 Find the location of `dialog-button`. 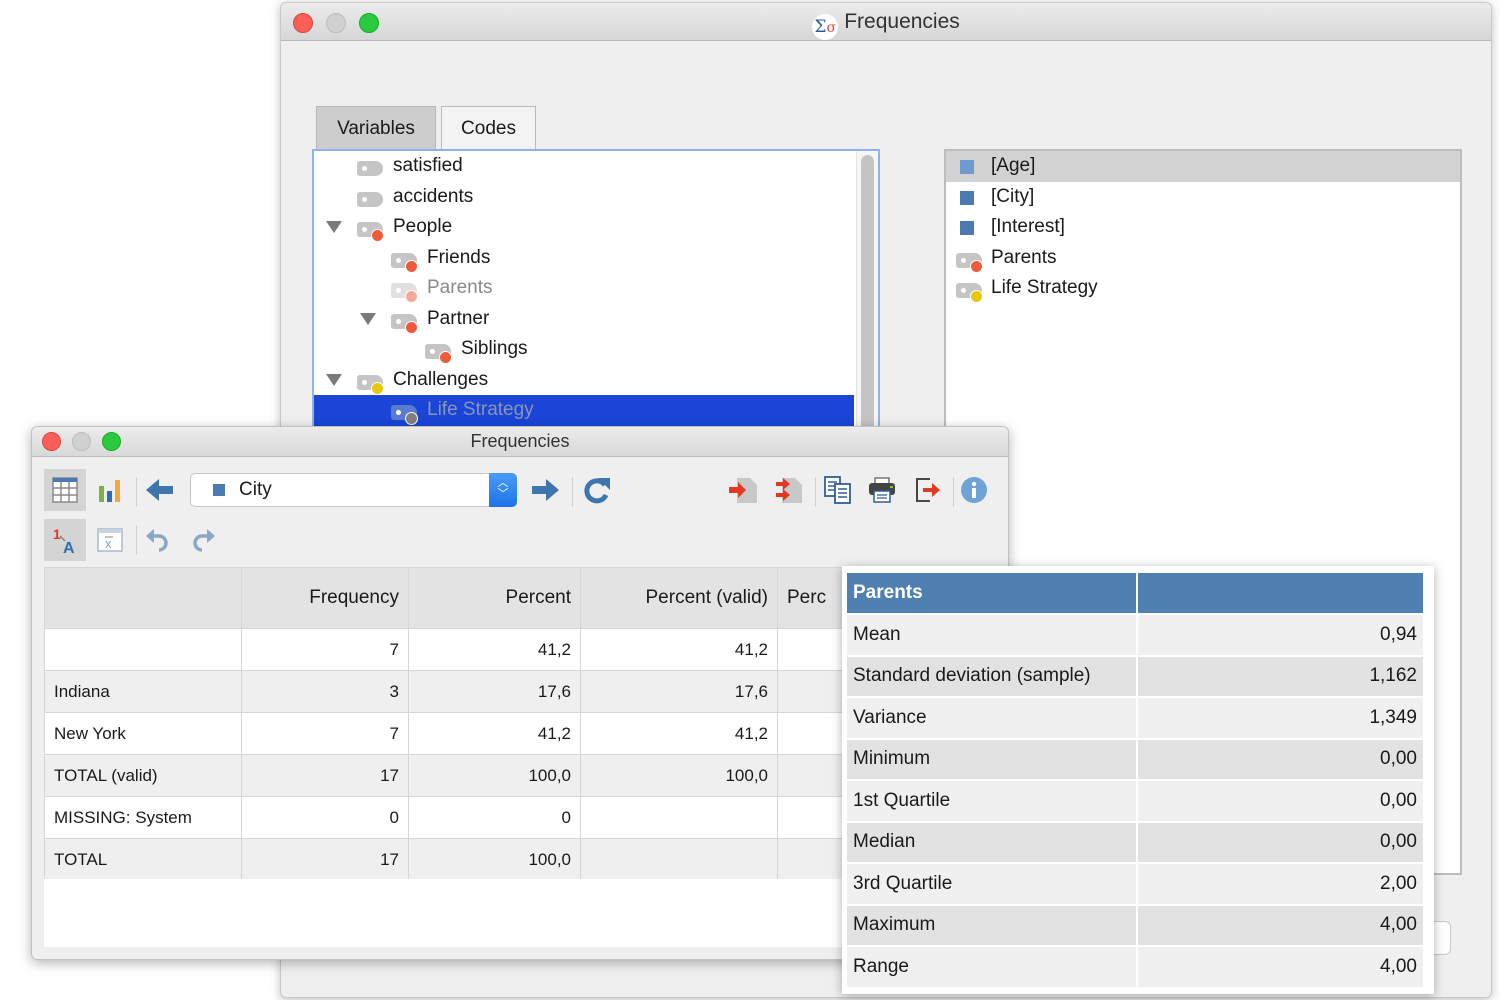

dialog-button is located at coordinates (1441, 938).